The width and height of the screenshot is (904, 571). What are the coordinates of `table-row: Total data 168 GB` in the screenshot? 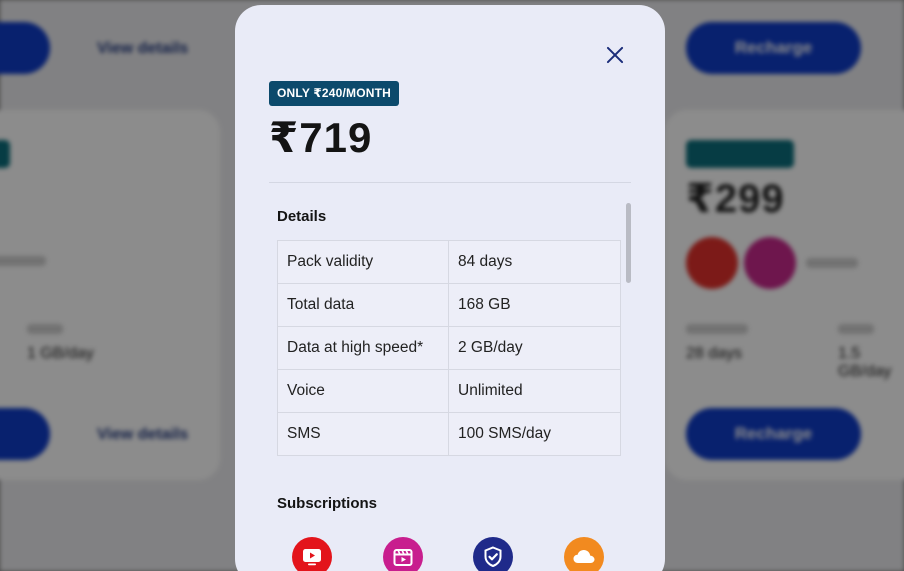 It's located at (449, 305).